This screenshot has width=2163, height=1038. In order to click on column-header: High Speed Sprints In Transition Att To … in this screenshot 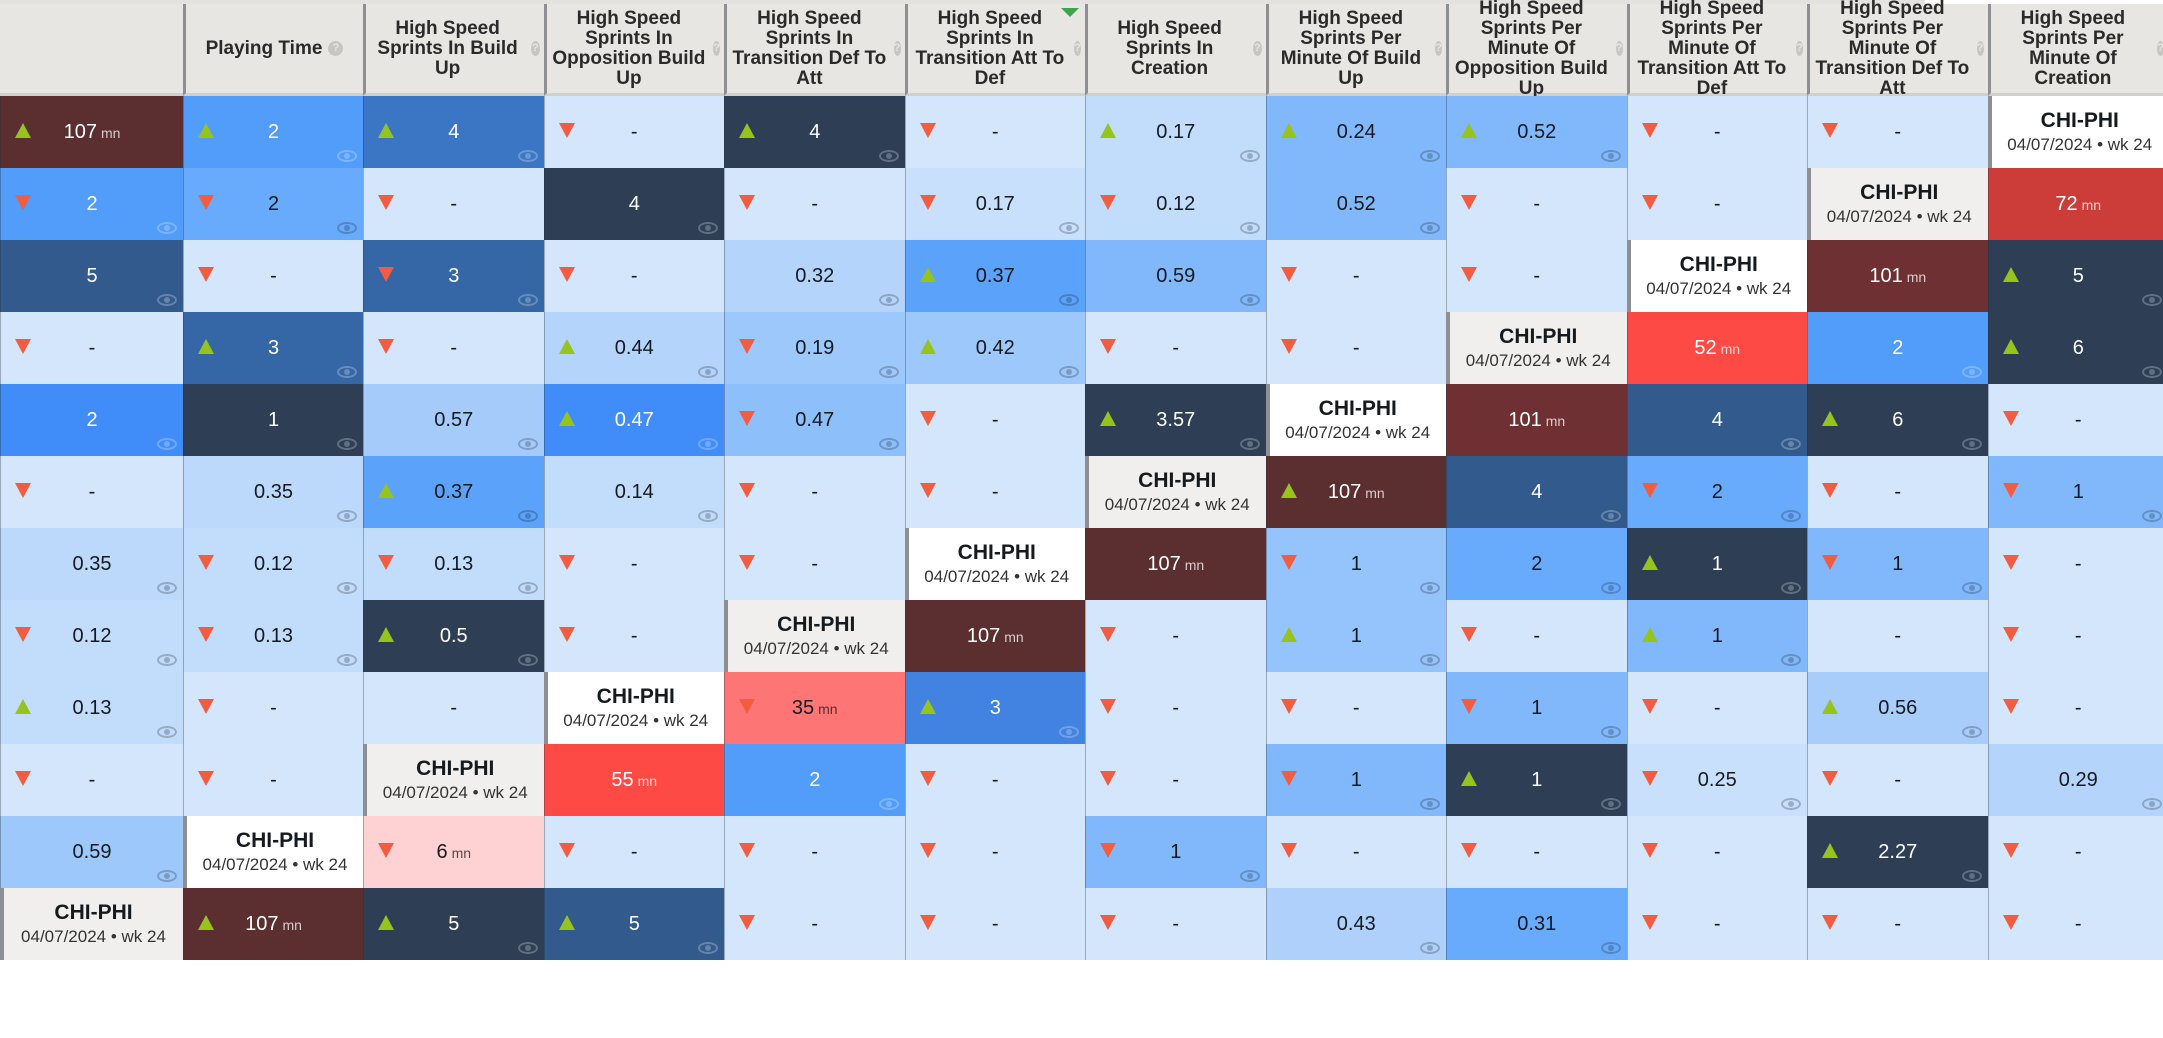, I will do `click(994, 50)`.